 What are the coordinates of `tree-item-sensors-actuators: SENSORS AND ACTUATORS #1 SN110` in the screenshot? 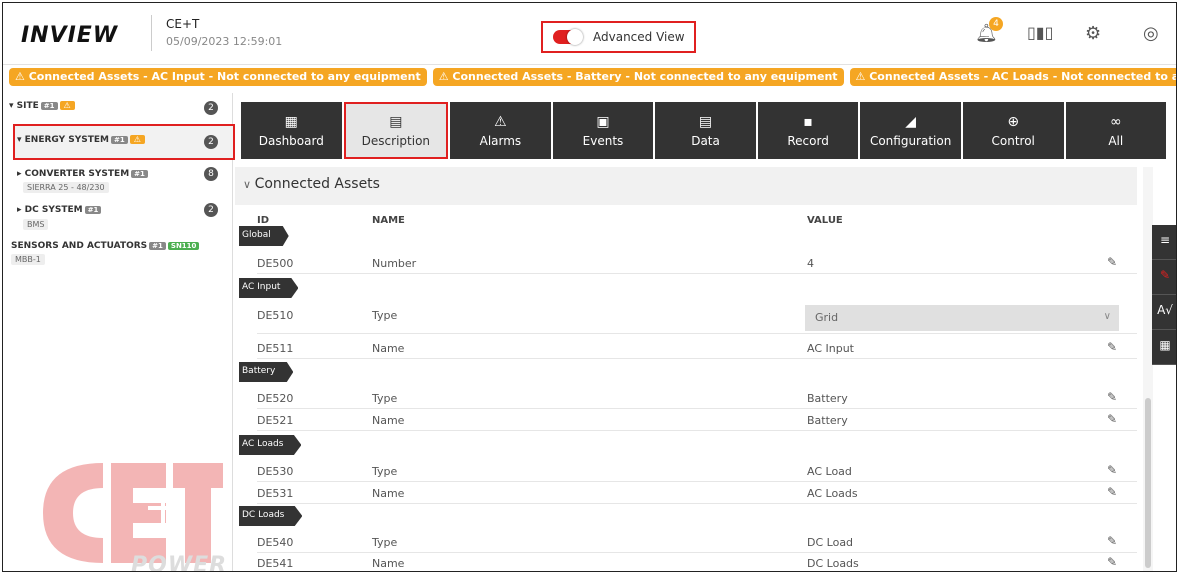 It's located at (105, 246).